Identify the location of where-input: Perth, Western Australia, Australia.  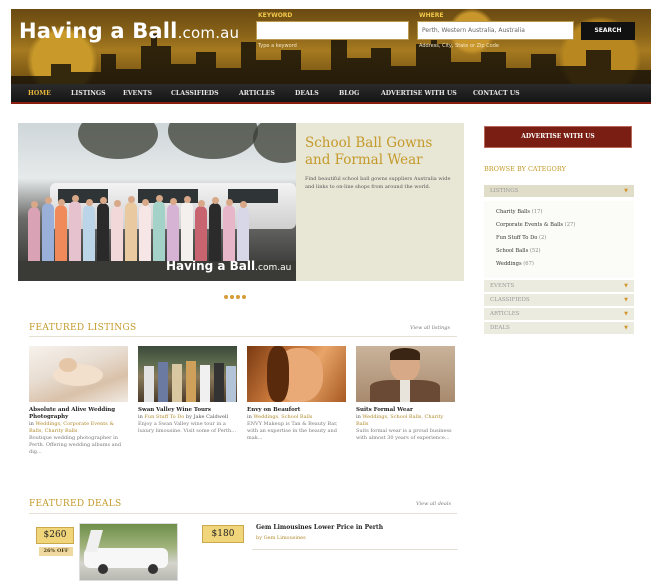
(495, 30).